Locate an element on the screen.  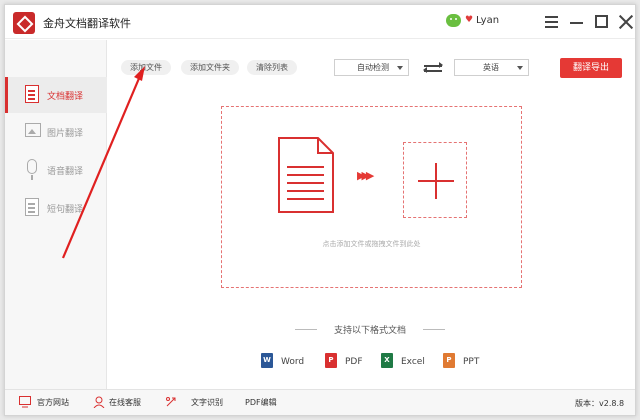
format-label: Word is located at coordinates (293, 362).